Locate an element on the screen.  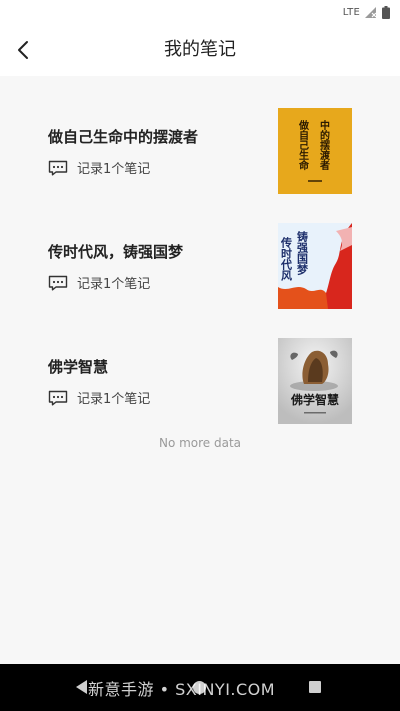
book-title: 做自己生命中的摆渡者 is located at coordinates (123, 137).